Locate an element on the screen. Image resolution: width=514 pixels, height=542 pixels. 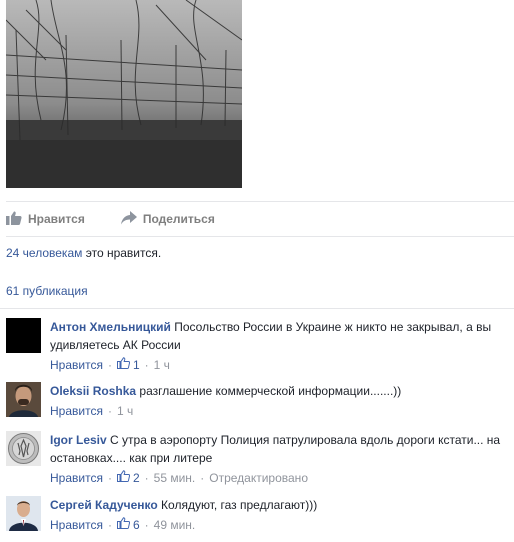
share-button: Поделиться is located at coordinates (167, 219).